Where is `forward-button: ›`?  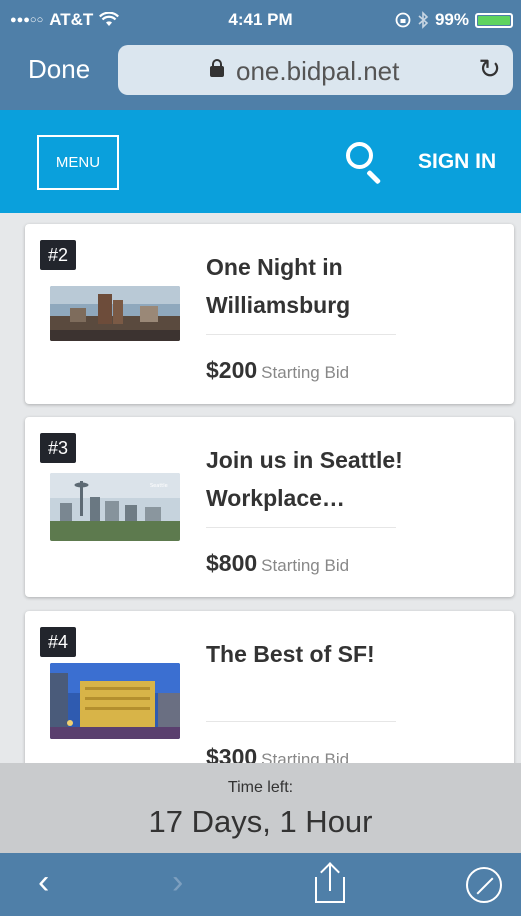 forward-button: › is located at coordinates (177, 882).